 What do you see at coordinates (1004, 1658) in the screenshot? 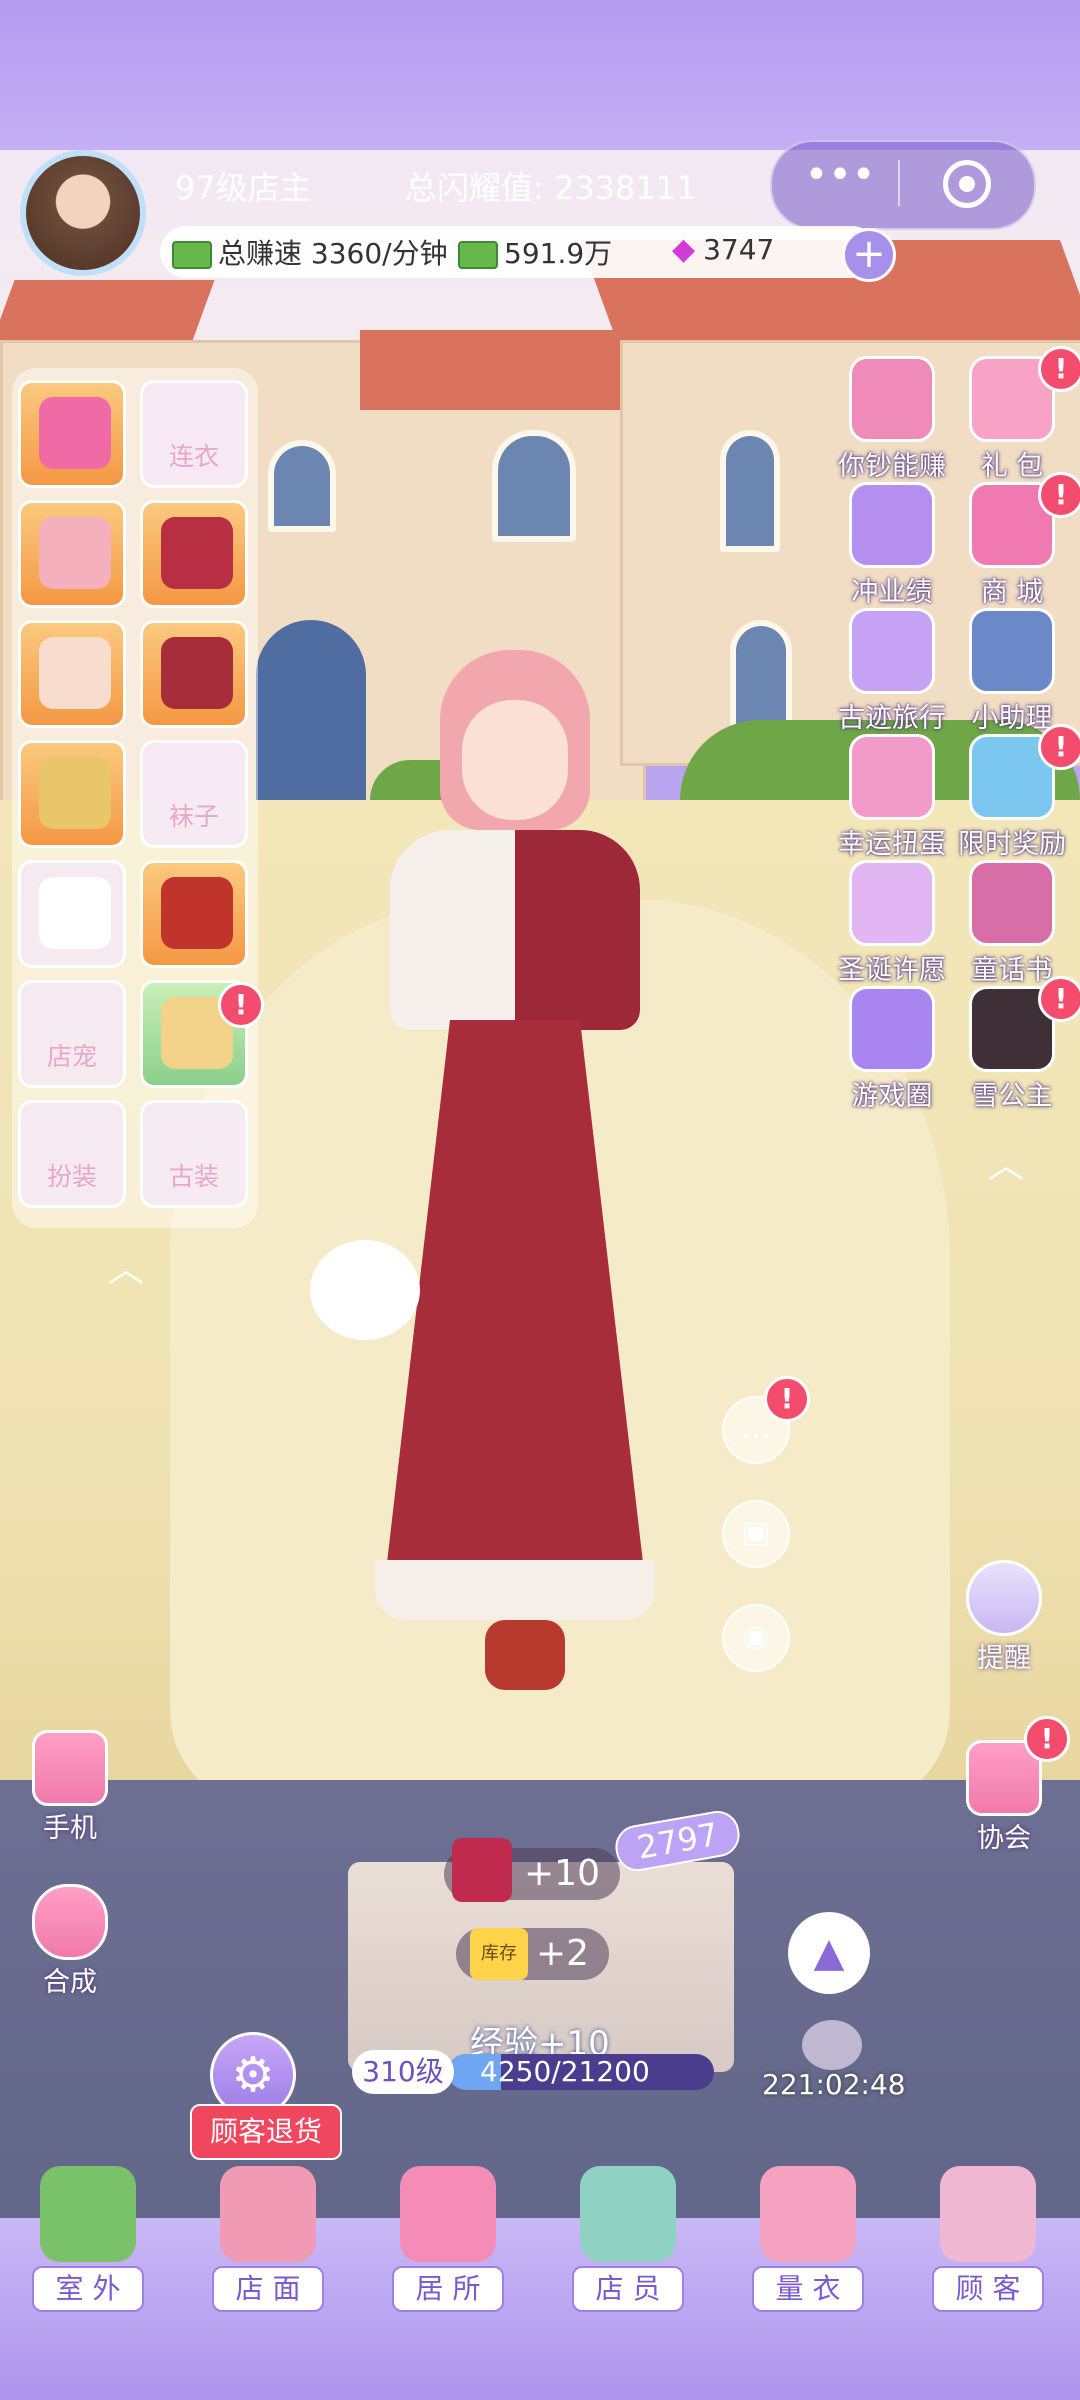
I see `remind-label: 提醒` at bounding box center [1004, 1658].